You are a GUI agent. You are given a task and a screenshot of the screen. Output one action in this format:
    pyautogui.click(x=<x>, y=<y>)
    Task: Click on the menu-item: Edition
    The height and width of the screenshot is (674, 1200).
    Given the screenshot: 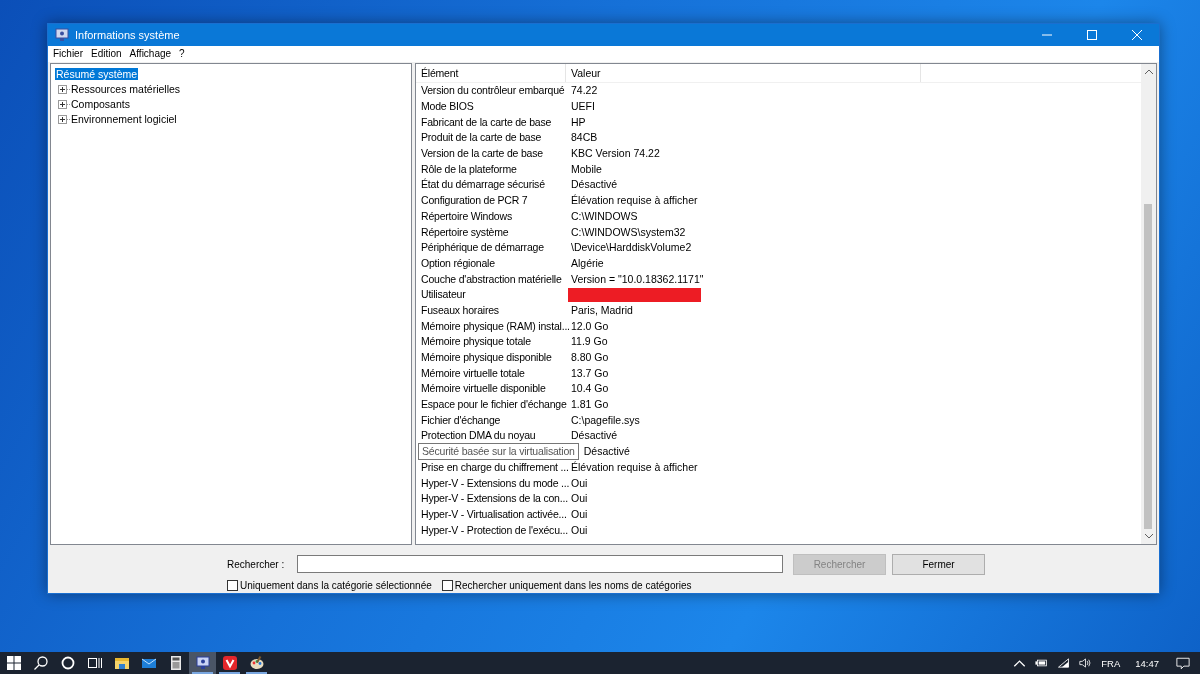 What is the action you would take?
    pyautogui.click(x=106, y=54)
    